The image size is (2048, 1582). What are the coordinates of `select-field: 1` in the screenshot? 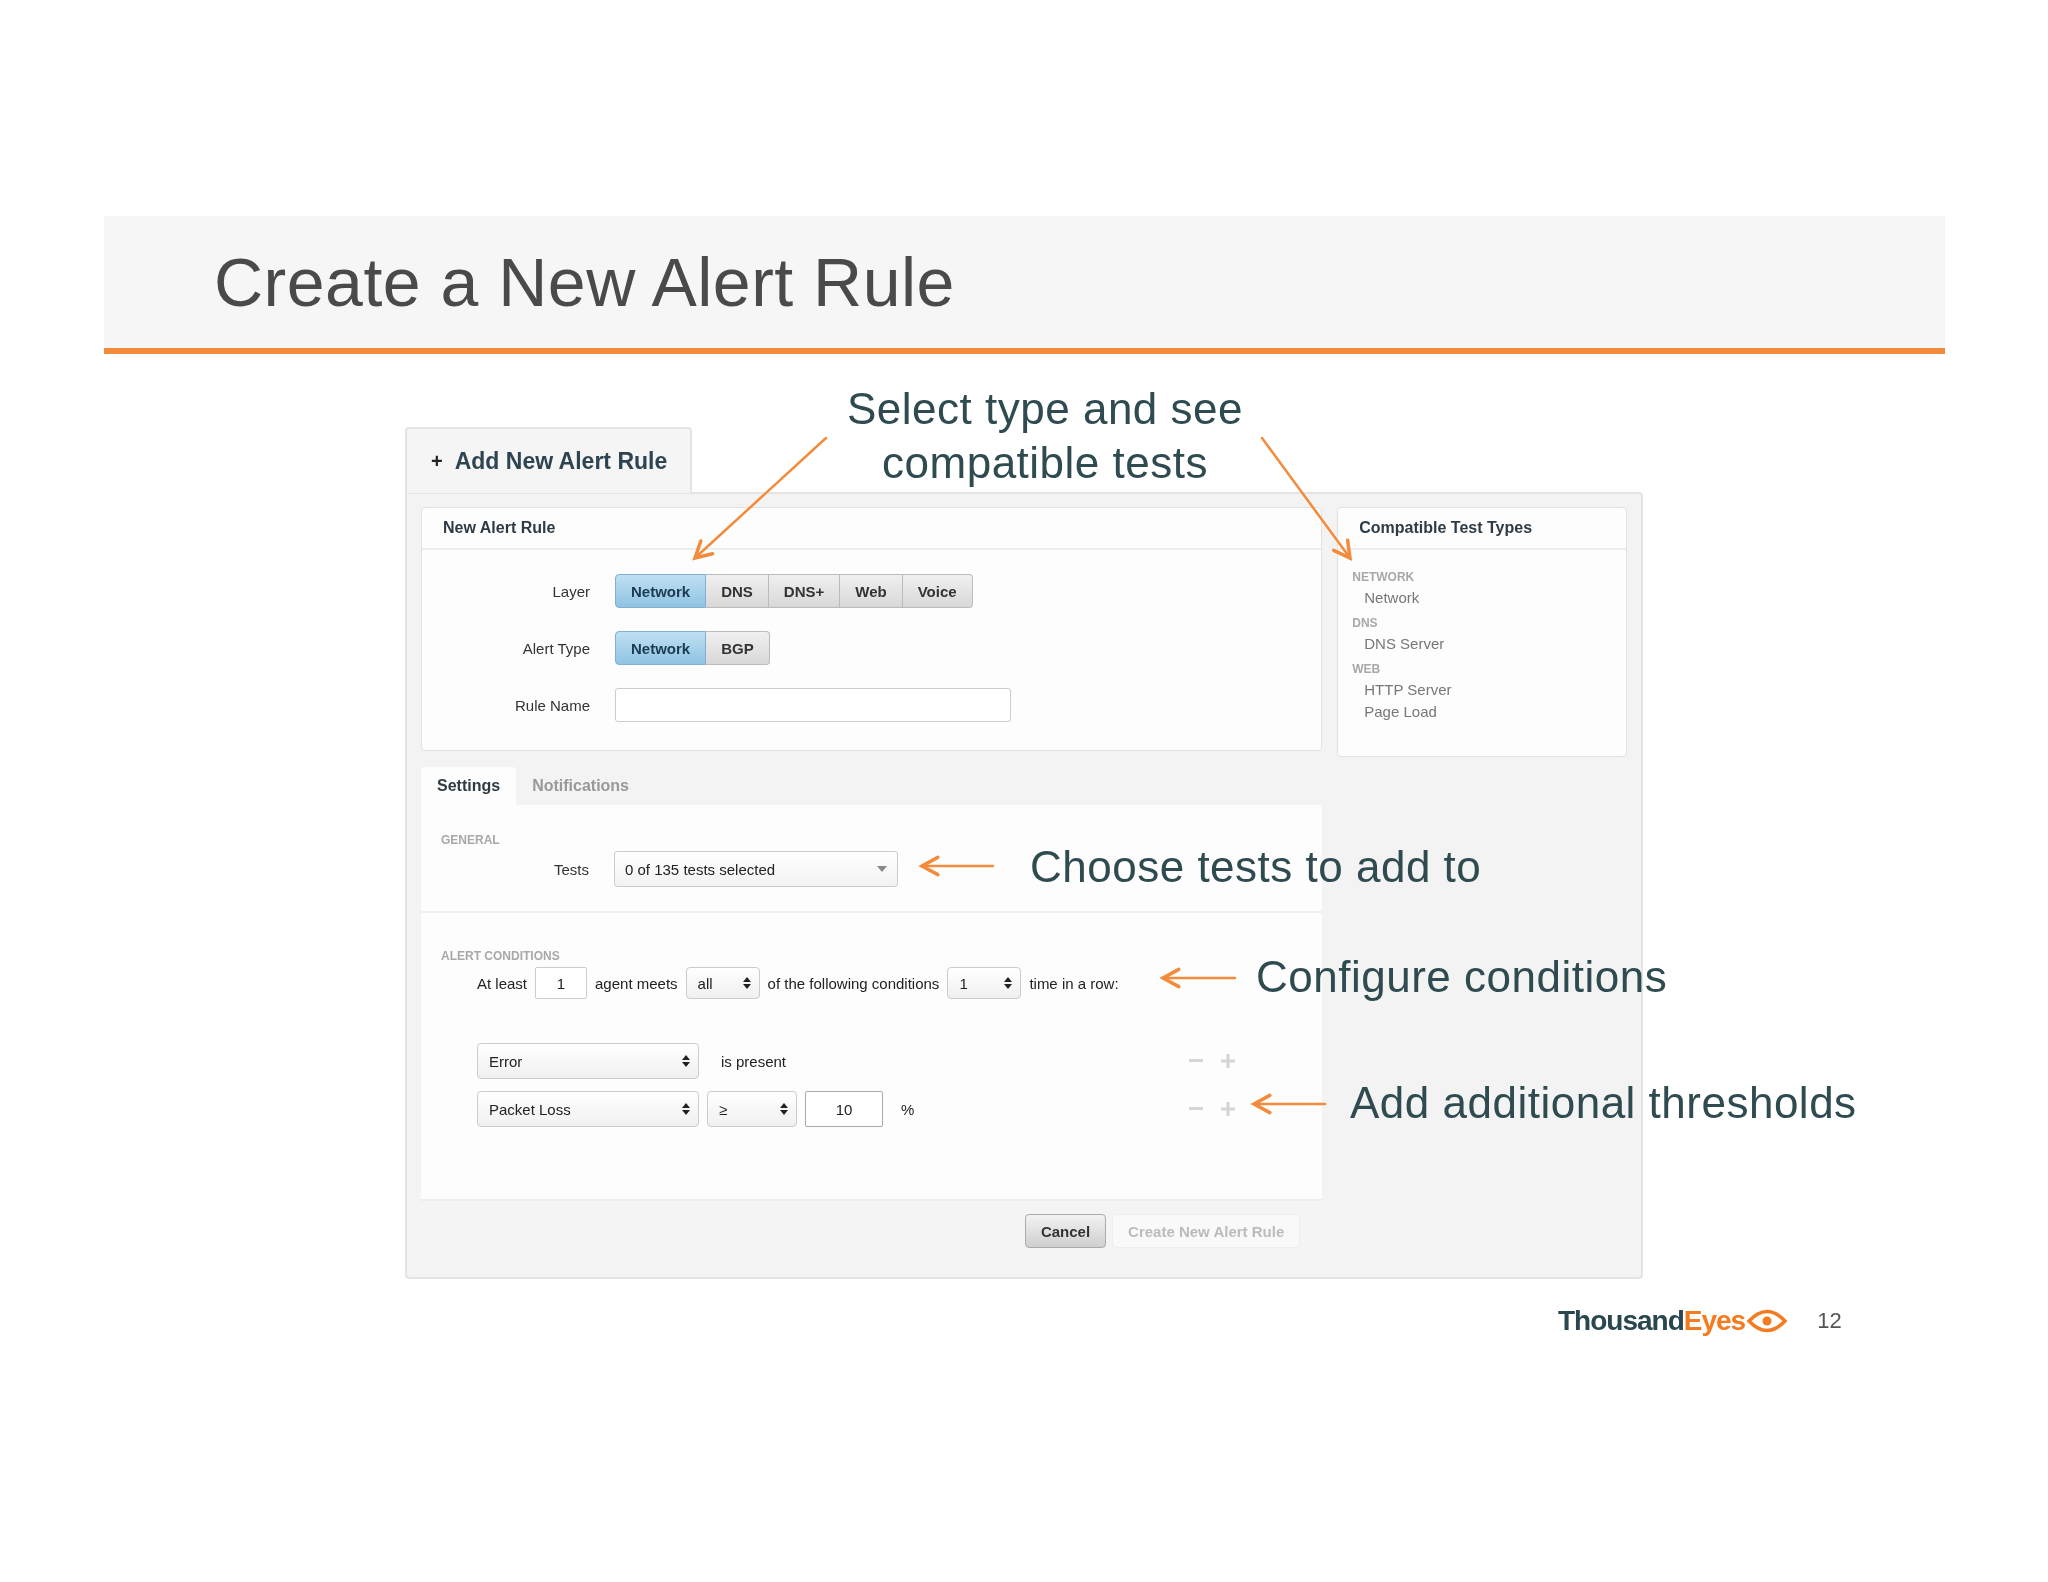 It's located at (984, 983).